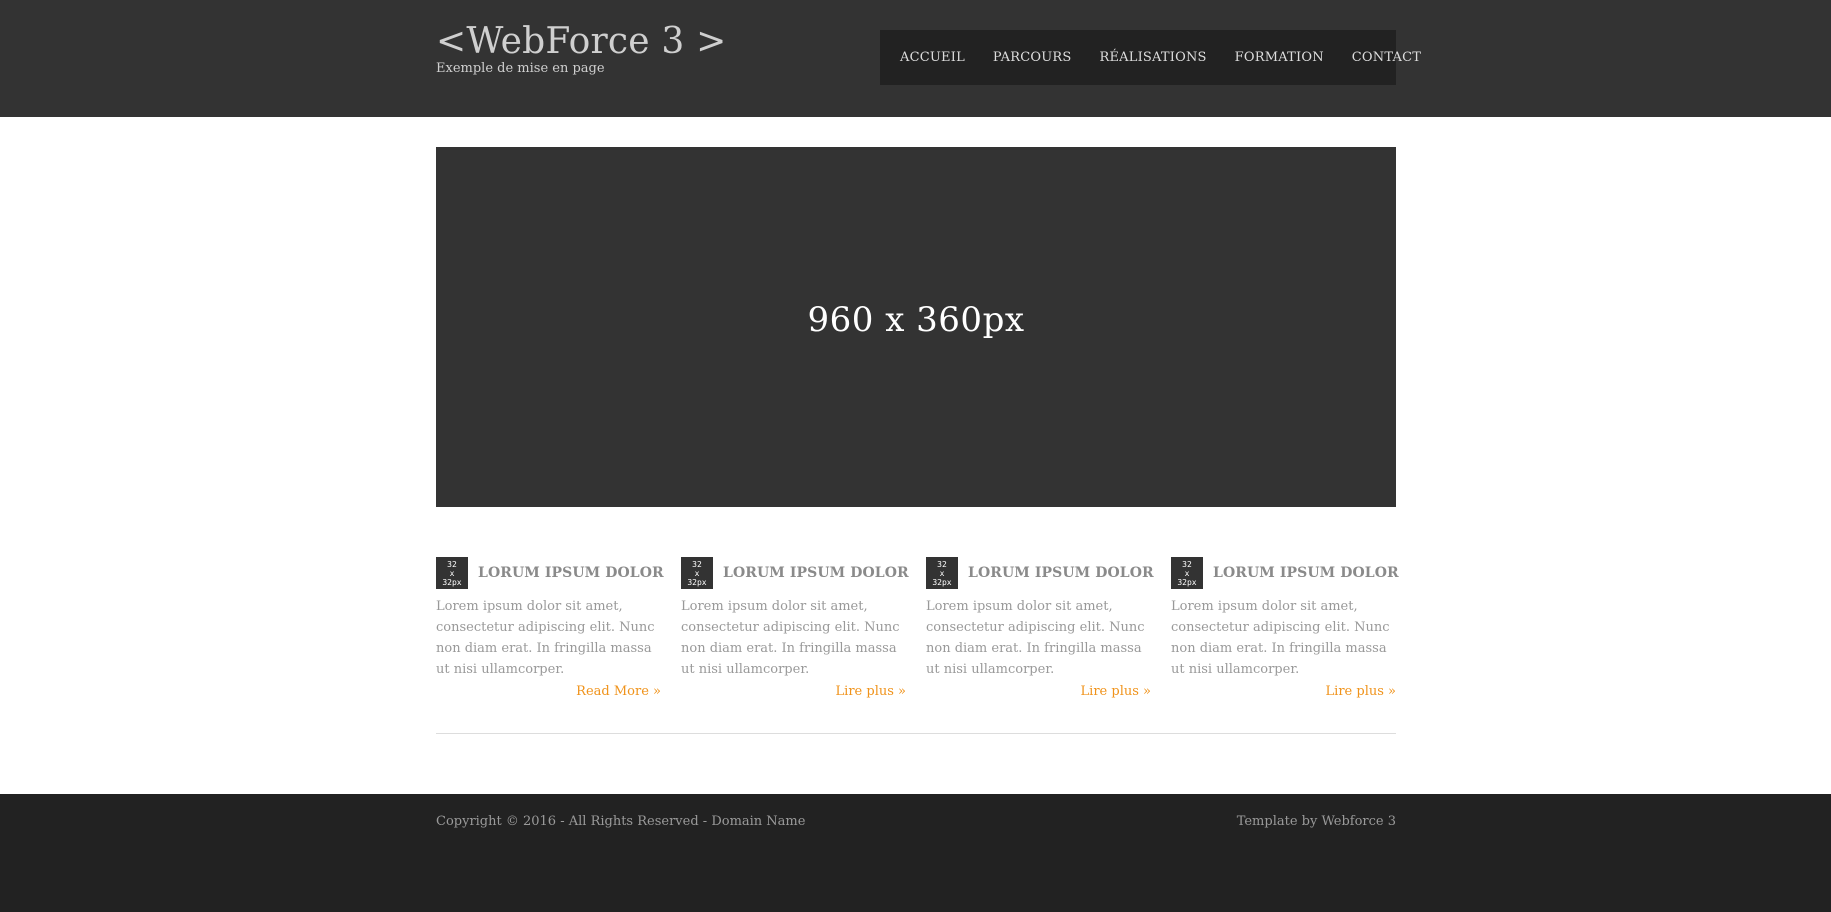 The image size is (1831, 912). Describe the element at coordinates (932, 57) in the screenshot. I see `nav-item-accueil: ACCUEIL` at that location.